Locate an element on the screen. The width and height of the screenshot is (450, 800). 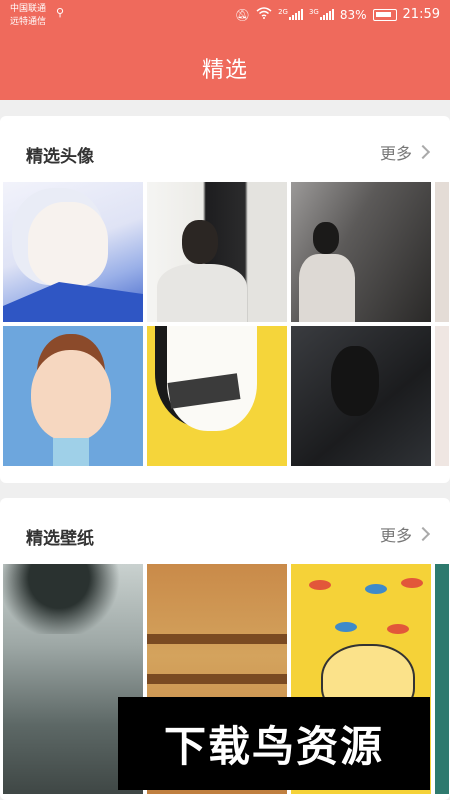
battery-icon is located at coordinates (384, 14).